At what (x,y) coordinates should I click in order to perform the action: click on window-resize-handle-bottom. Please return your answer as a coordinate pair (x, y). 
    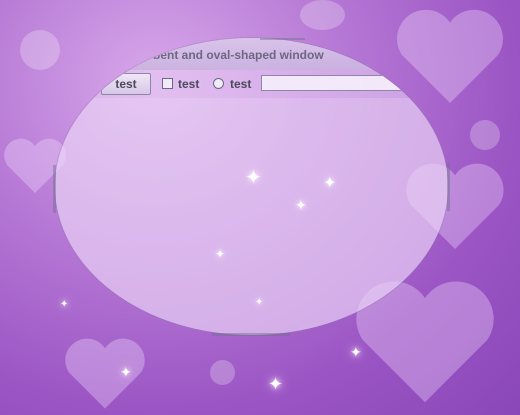
    Looking at the image, I should click on (251, 334).